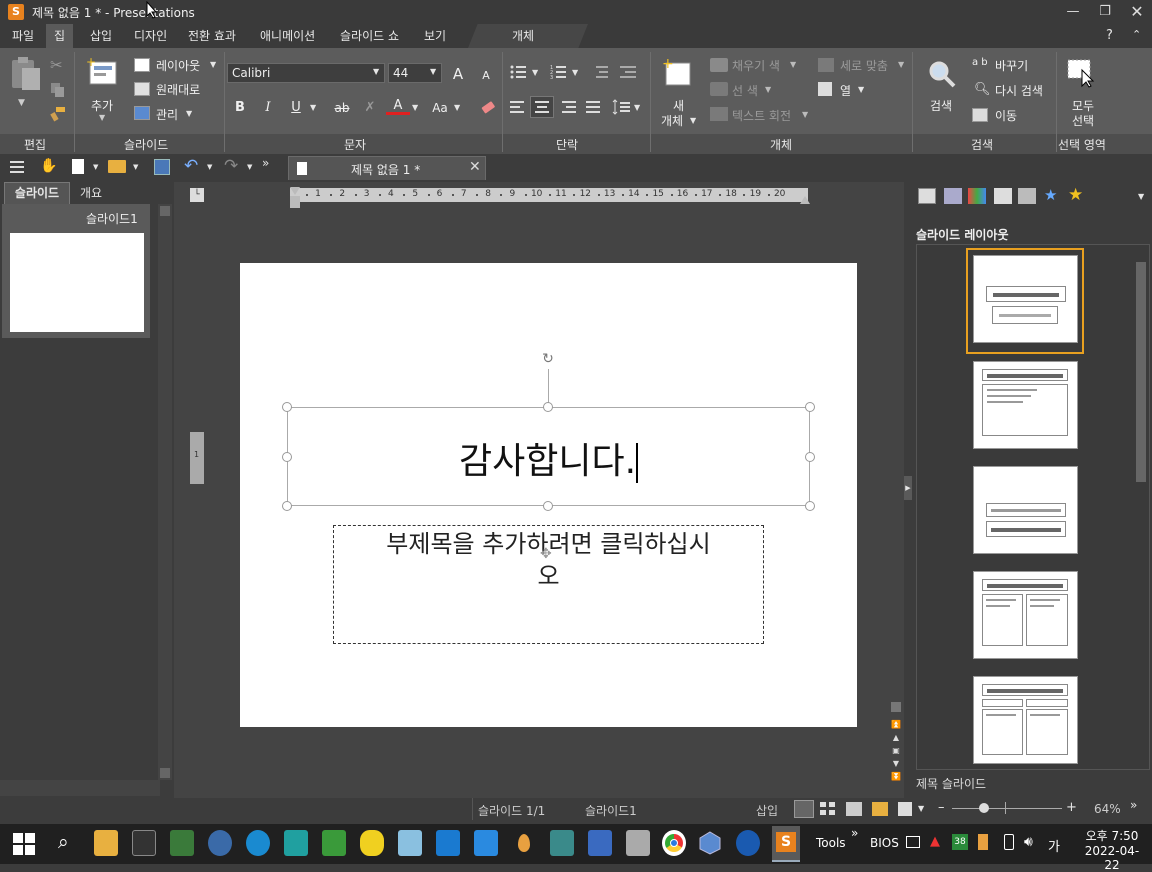 The width and height of the screenshot is (1152, 872). What do you see at coordinates (748, 843) in the screenshot?
I see `power-app-icon` at bounding box center [748, 843].